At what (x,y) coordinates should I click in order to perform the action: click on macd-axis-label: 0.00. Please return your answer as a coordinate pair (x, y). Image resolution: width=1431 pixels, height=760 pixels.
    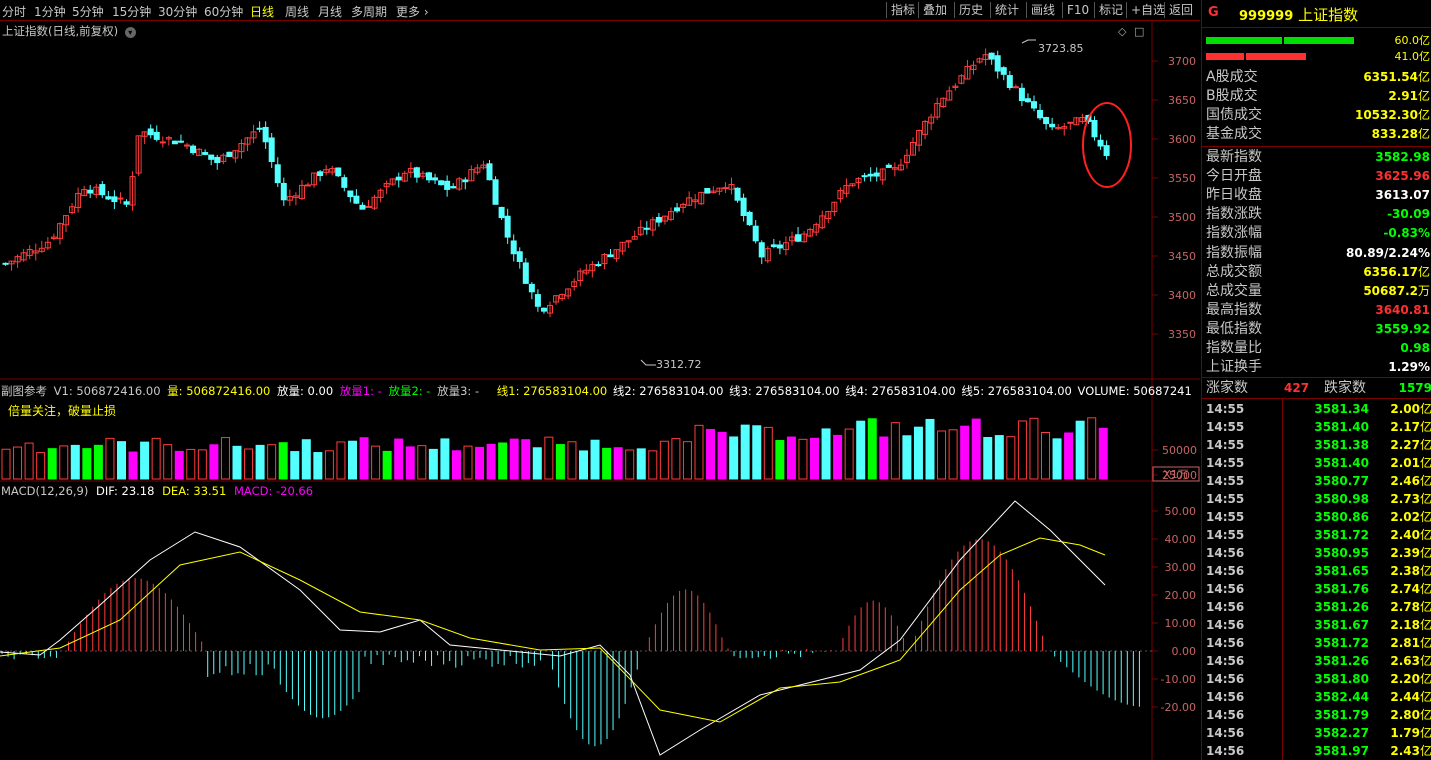
    Looking at the image, I should click on (1184, 651).